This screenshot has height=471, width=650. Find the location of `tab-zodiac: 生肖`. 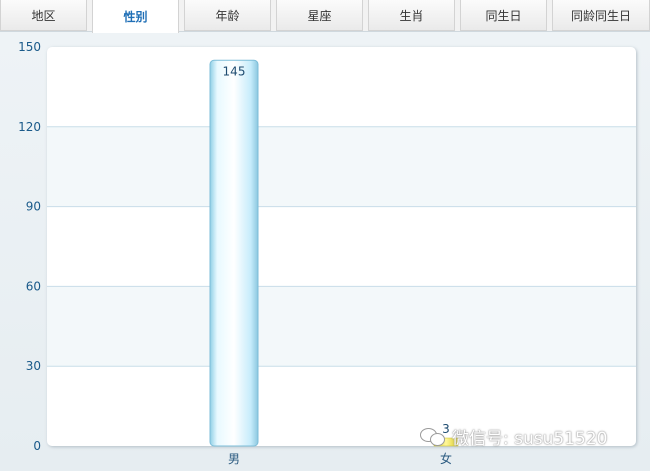

tab-zodiac: 生肖 is located at coordinates (411, 15).